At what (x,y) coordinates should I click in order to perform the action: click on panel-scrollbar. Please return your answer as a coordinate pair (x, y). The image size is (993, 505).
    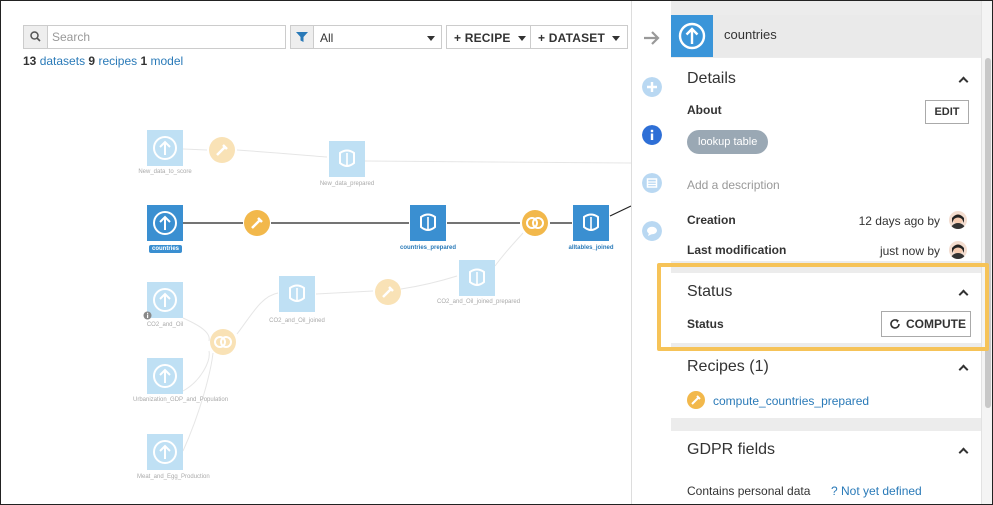
    Looking at the image, I should click on (986, 252).